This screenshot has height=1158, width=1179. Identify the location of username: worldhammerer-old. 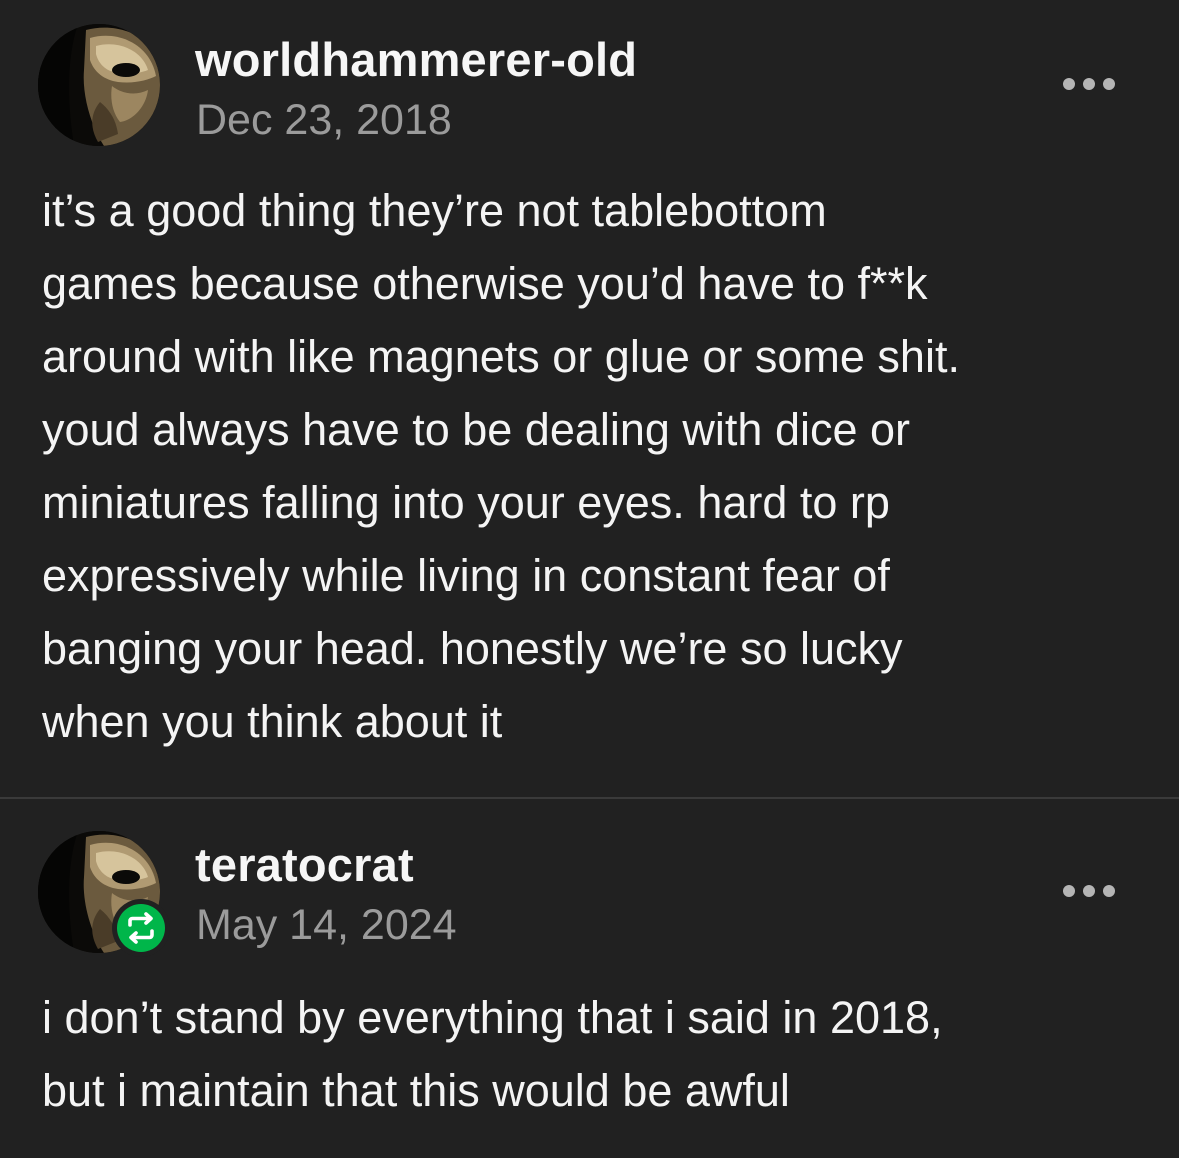
(416, 60).